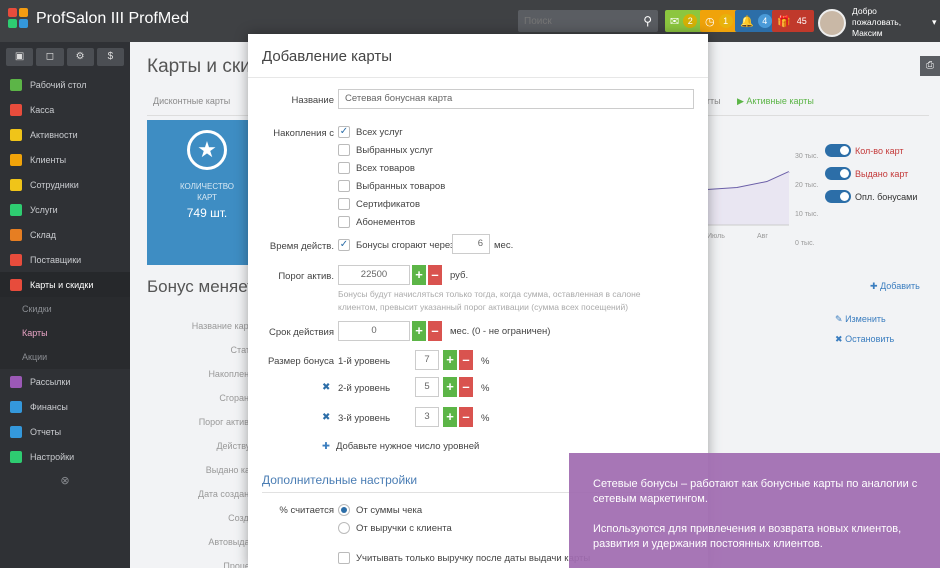  I want to click on divider, so click(478, 77).